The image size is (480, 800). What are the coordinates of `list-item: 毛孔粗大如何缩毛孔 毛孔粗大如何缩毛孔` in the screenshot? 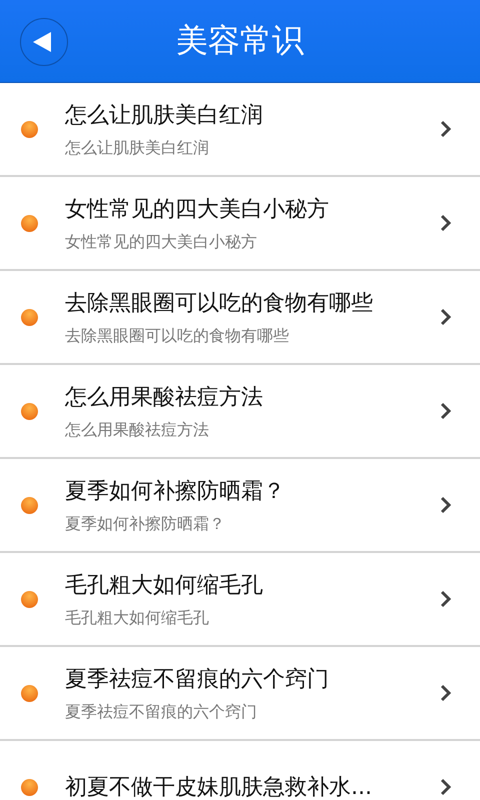 It's located at (240, 600).